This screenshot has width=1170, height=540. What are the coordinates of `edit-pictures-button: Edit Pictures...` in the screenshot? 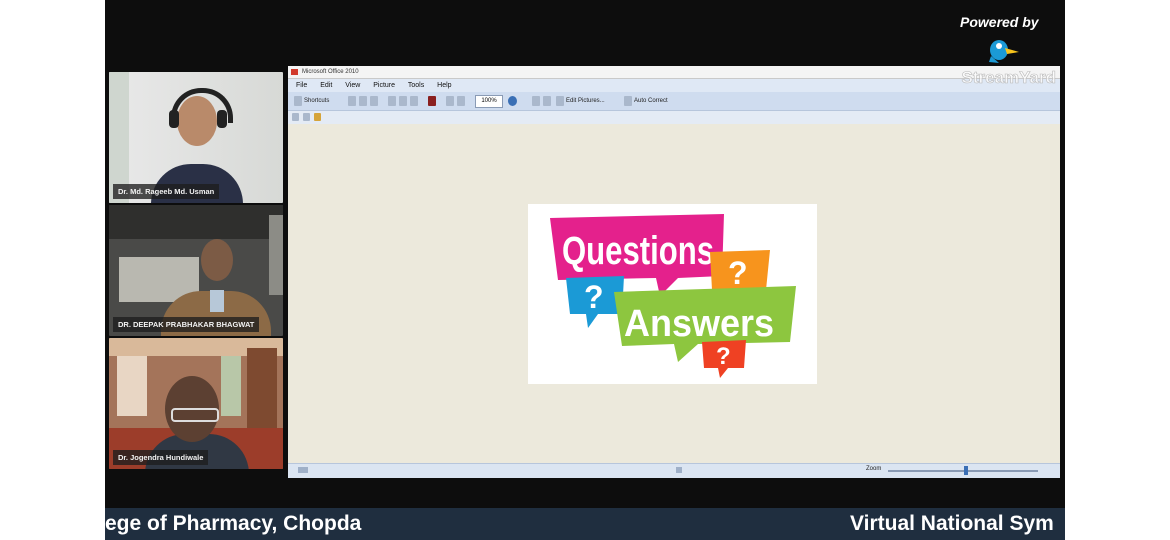 It's located at (585, 101).